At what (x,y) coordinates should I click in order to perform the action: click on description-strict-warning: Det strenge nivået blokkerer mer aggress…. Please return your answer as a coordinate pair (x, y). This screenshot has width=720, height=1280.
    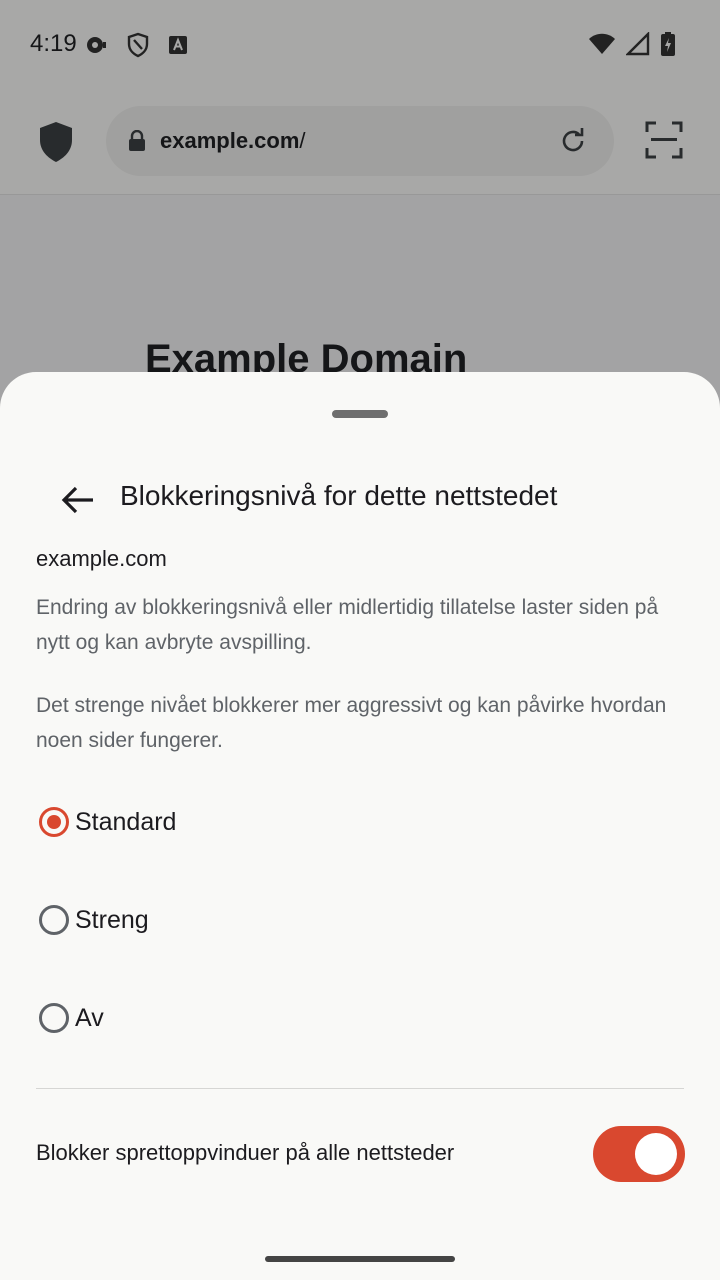
    Looking at the image, I should click on (351, 723).